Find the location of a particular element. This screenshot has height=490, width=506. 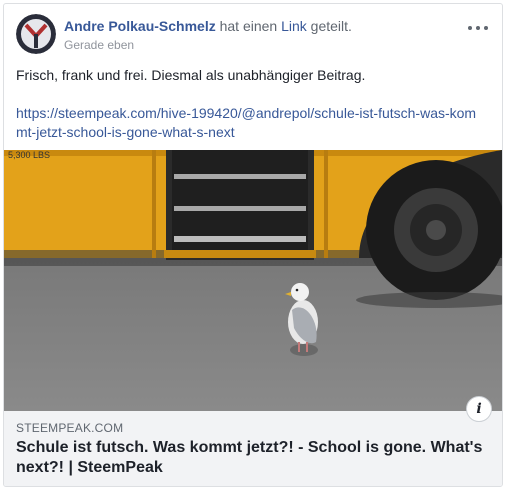

action-text-pre: hat einen is located at coordinates (248, 26).